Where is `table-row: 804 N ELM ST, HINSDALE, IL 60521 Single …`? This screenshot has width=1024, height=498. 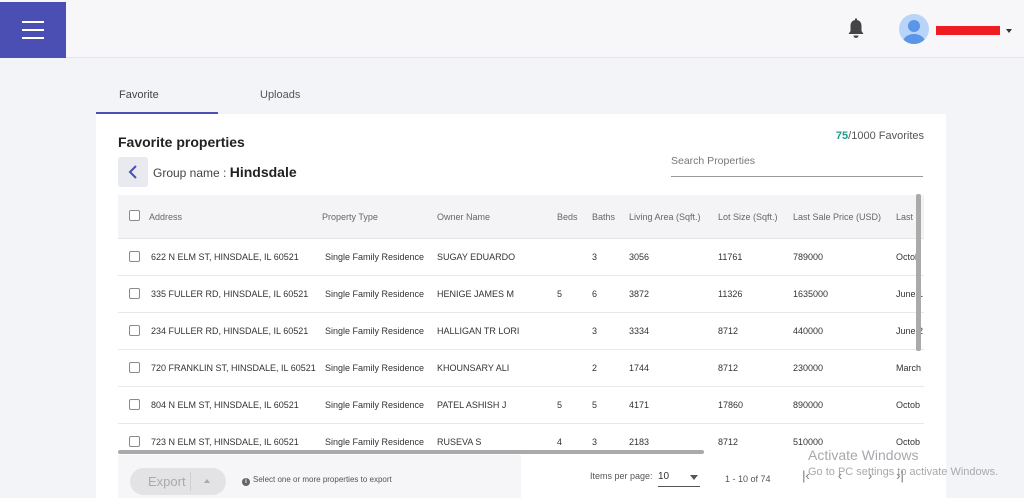 table-row: 804 N ELM ST, HINSDALE, IL 60521 Single … is located at coordinates (521, 405).